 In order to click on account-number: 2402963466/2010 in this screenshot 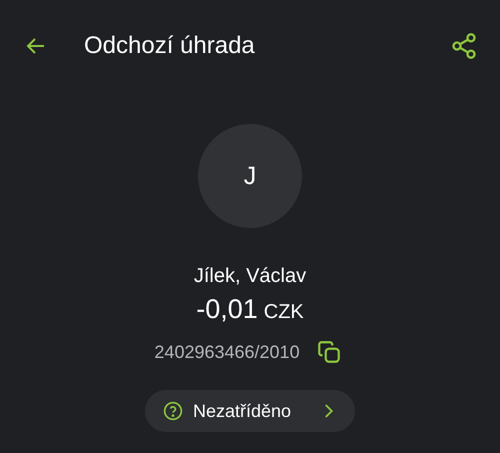, I will do `click(227, 352)`.